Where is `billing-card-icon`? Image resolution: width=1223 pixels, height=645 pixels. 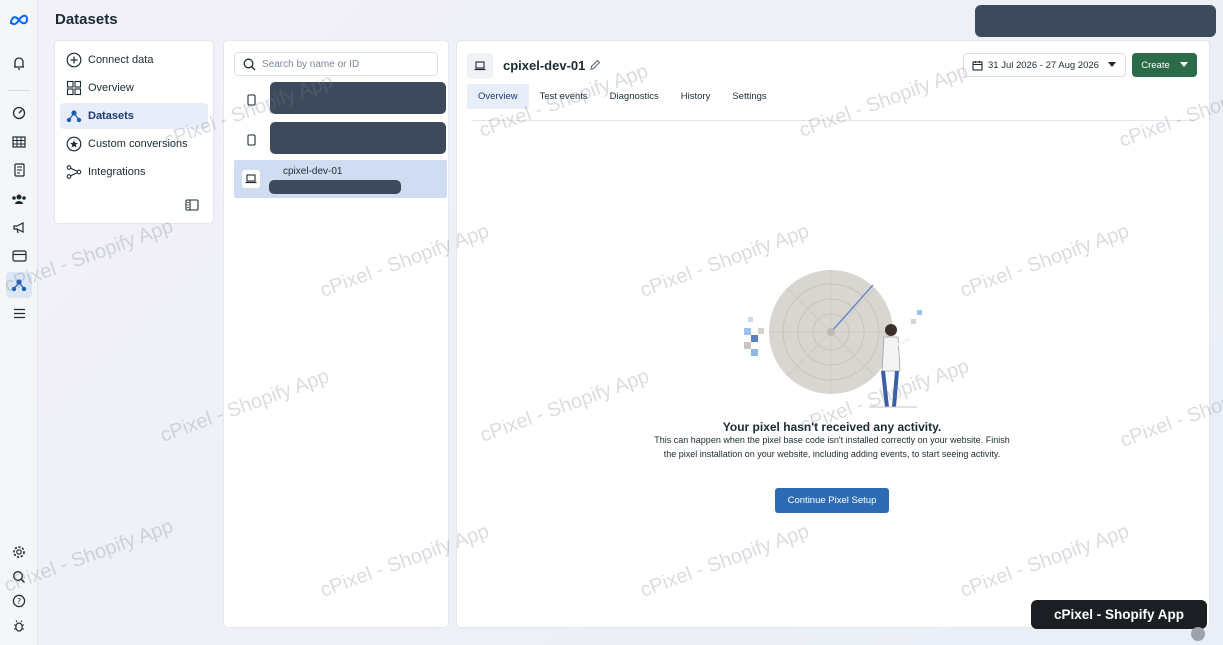
billing-card-icon is located at coordinates (19, 256).